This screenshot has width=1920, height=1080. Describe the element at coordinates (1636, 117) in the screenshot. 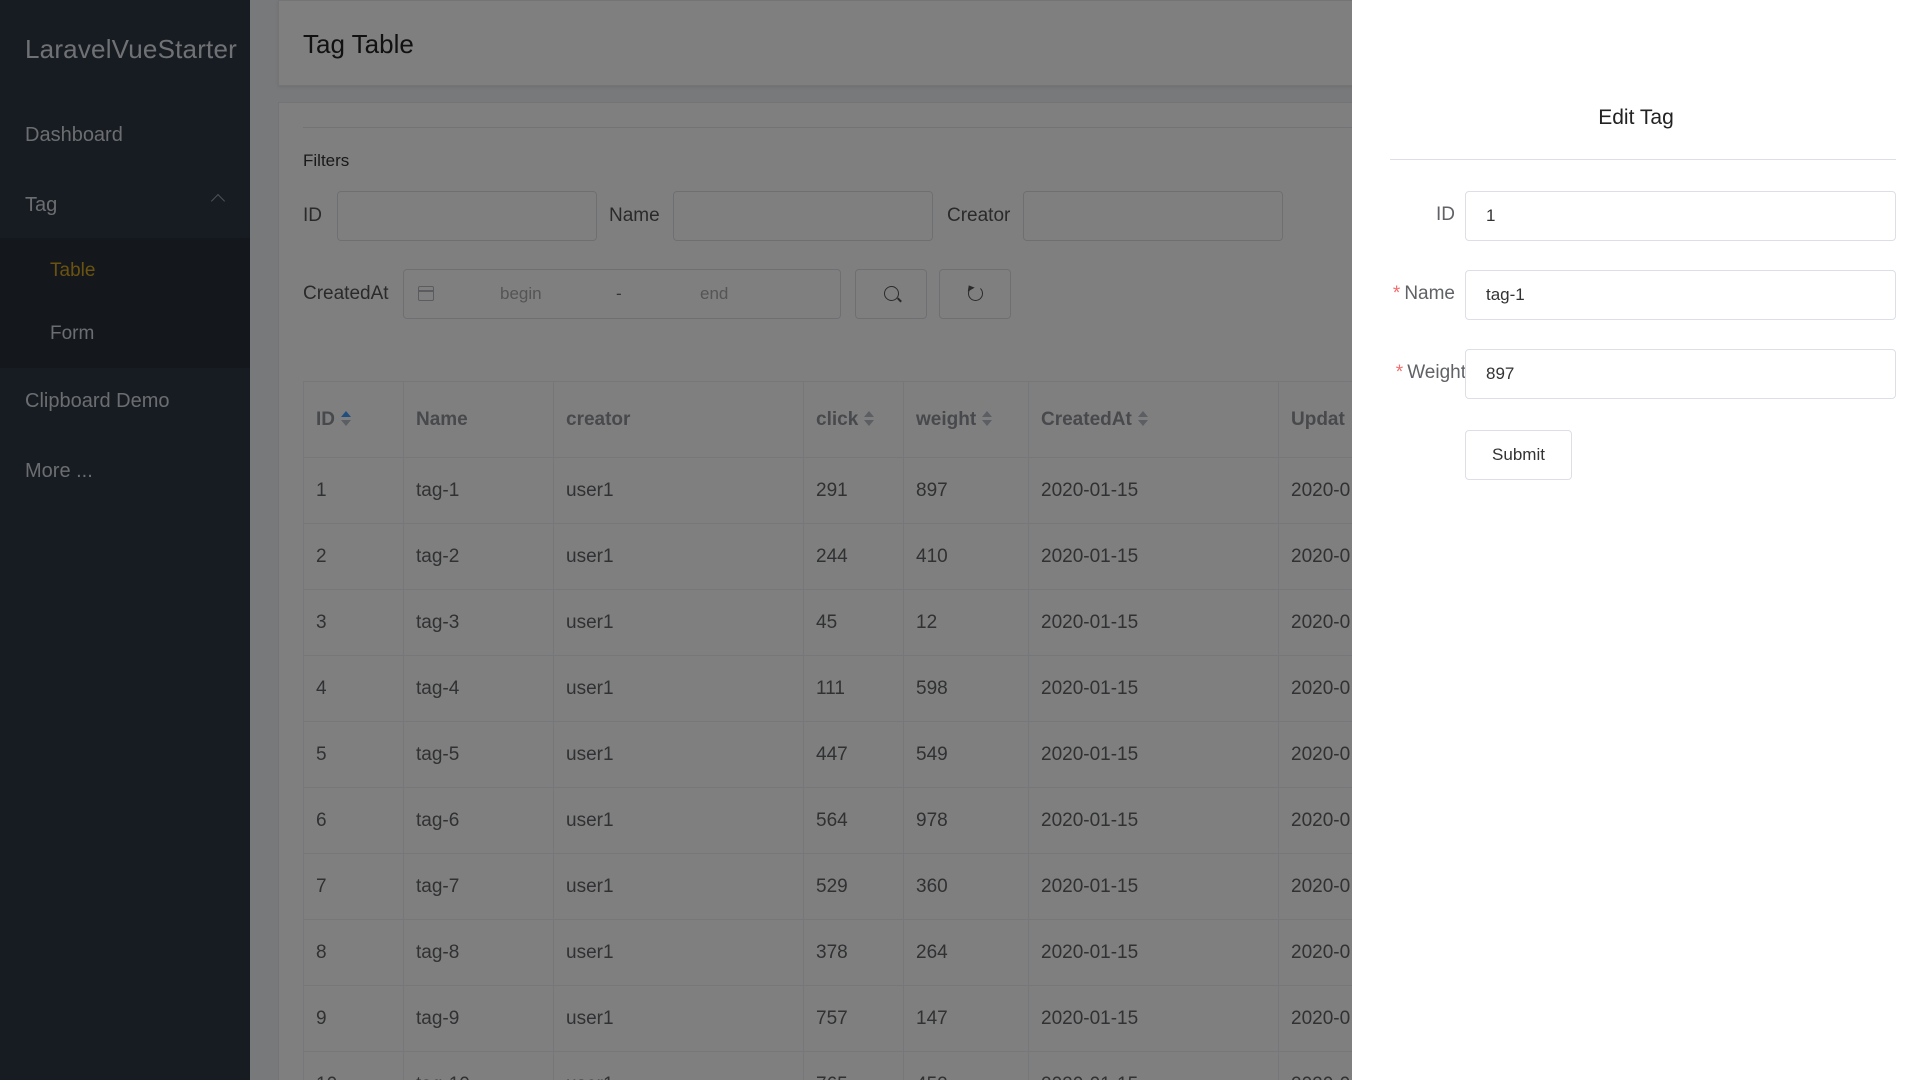

I see `drawer-title: Edit Tag` at that location.